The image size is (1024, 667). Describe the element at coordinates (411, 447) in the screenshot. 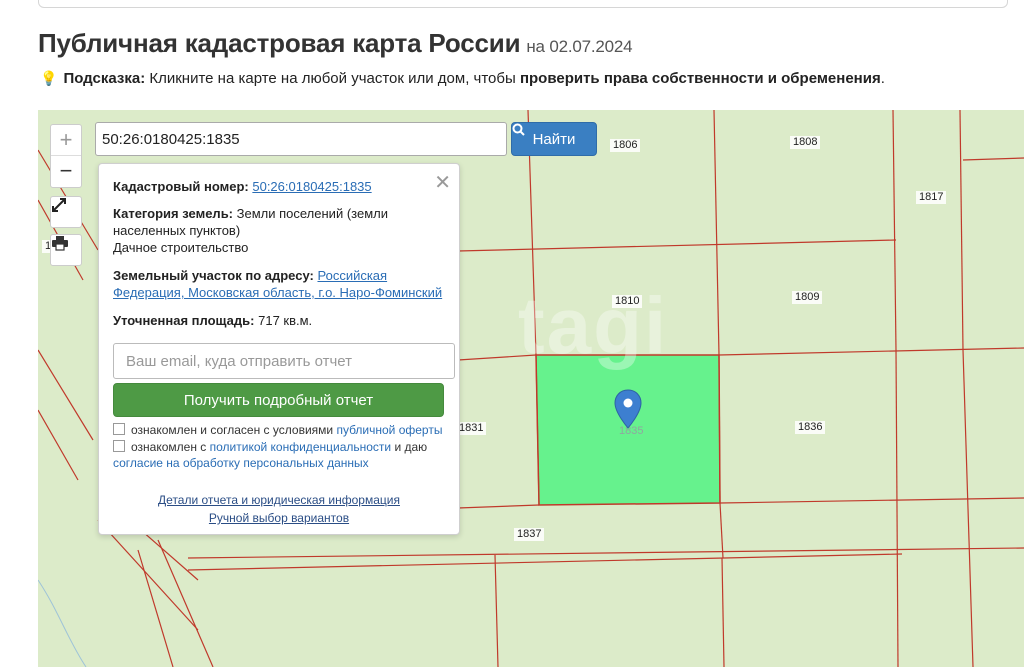

I see `consent-privacy-mid: и даю` at that location.